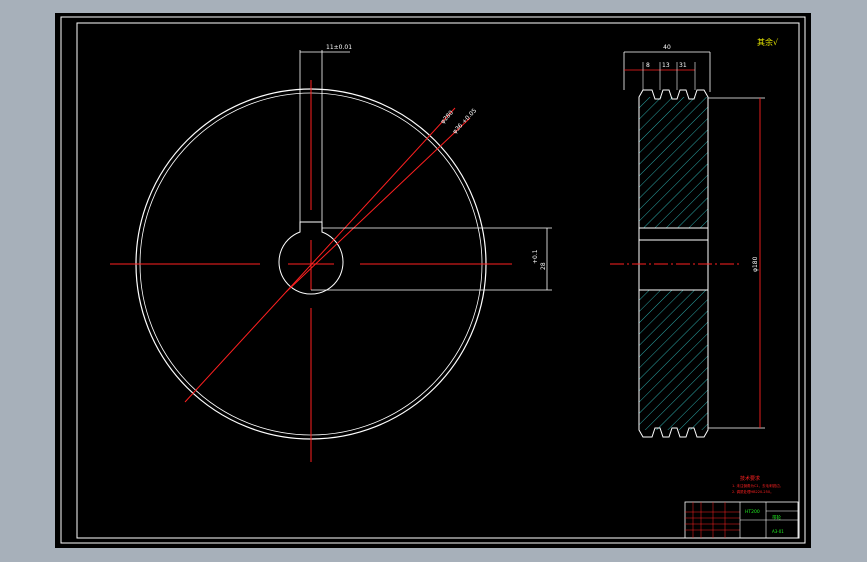  I want to click on keyway-dim-text: 11±0.01, so click(339, 47).